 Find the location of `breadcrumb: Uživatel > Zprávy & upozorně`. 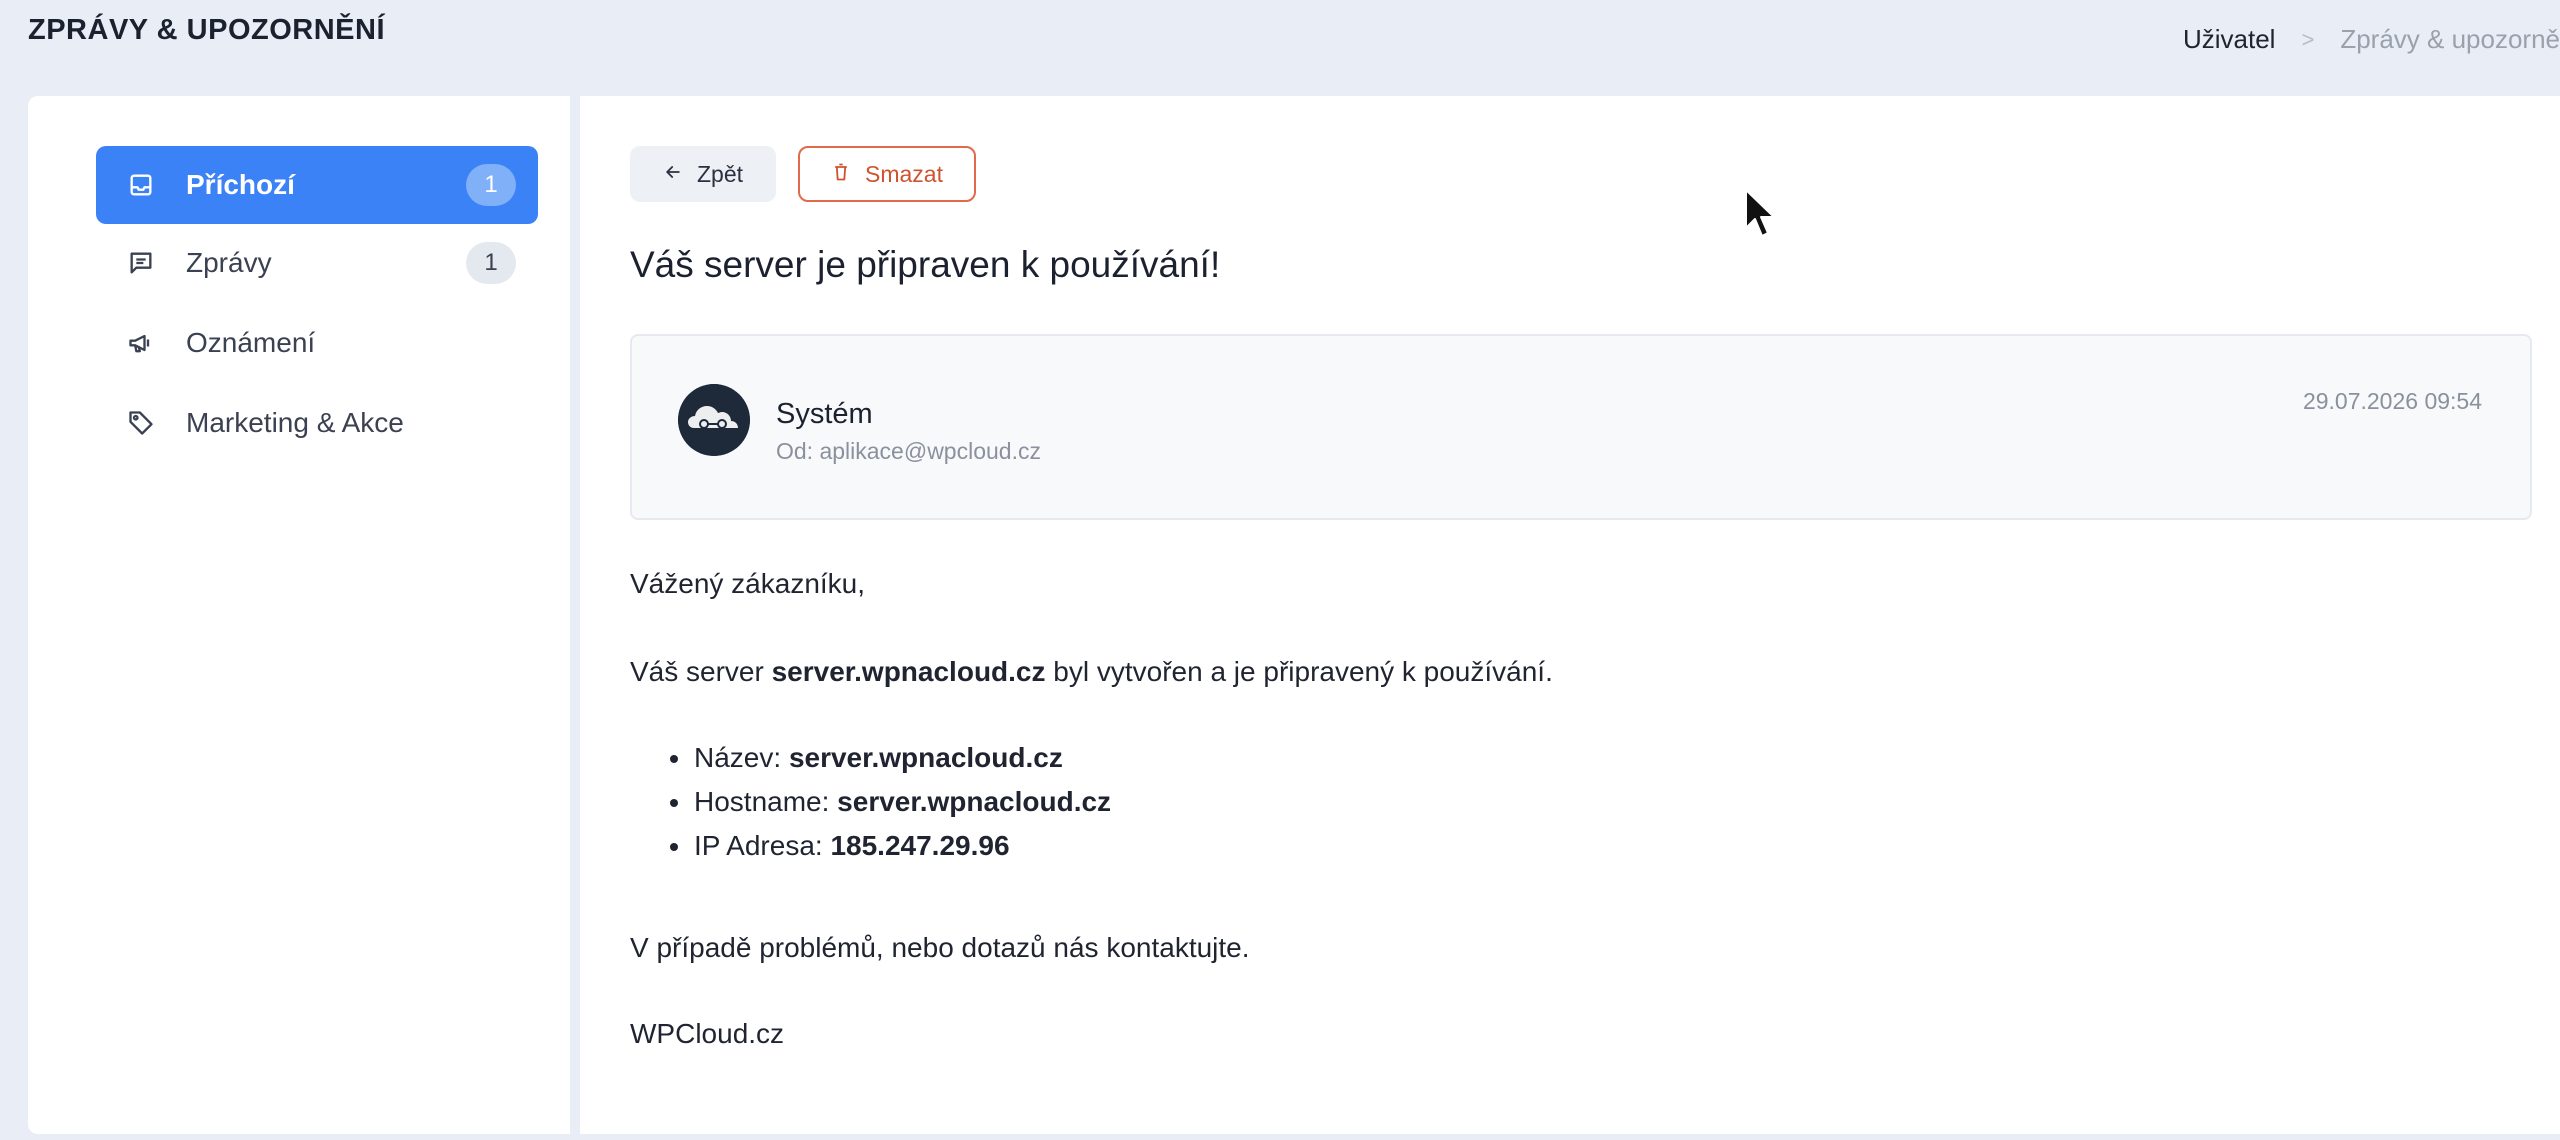

breadcrumb: Uživatel > Zprávy & upozorně is located at coordinates (2371, 39).